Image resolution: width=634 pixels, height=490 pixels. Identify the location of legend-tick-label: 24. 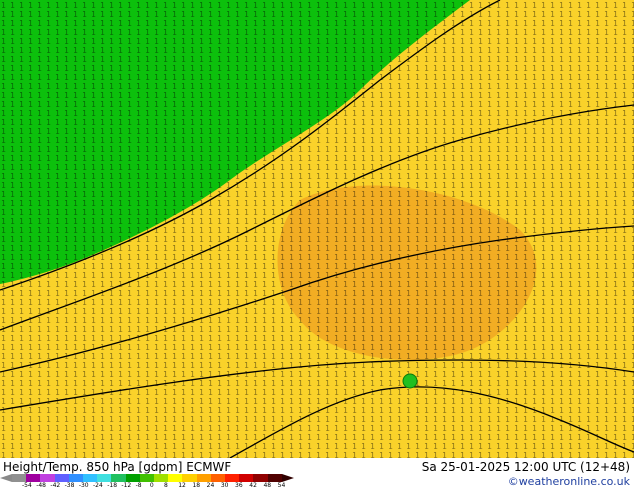
(210, 485).